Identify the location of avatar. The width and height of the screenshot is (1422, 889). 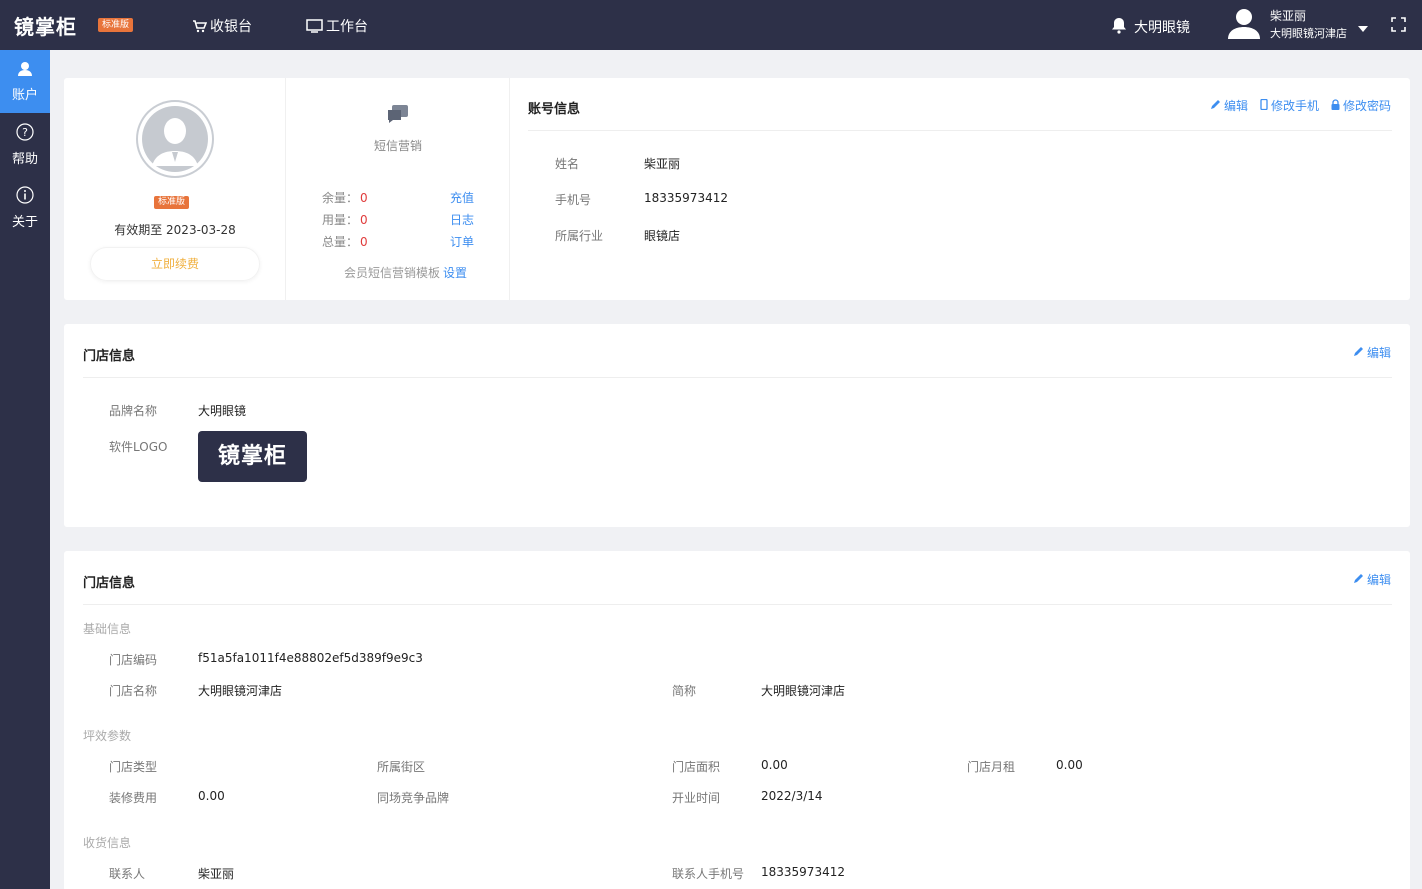
(175, 139).